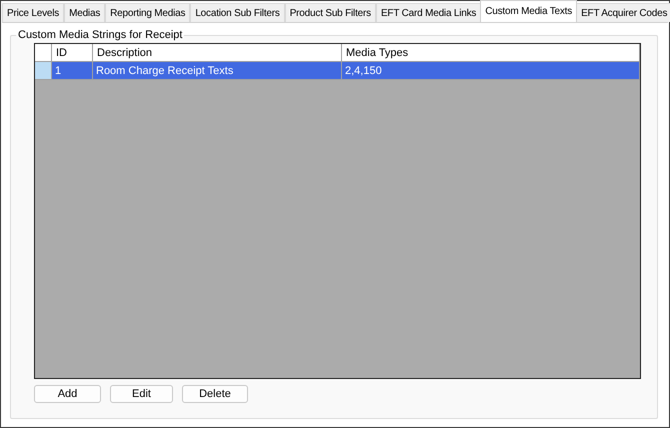 This screenshot has height=428, width=670. I want to click on row-header, so click(43, 71).